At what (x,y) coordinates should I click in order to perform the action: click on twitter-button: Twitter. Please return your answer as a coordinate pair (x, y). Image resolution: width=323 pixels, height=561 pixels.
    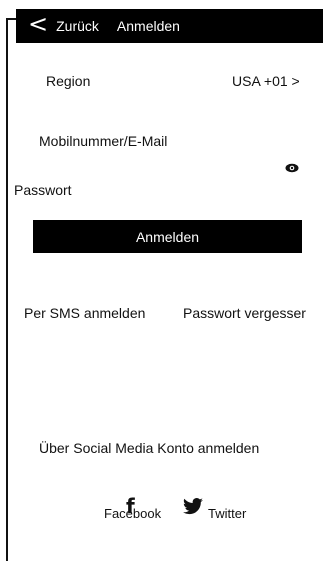
    Looking at the image, I should click on (227, 513).